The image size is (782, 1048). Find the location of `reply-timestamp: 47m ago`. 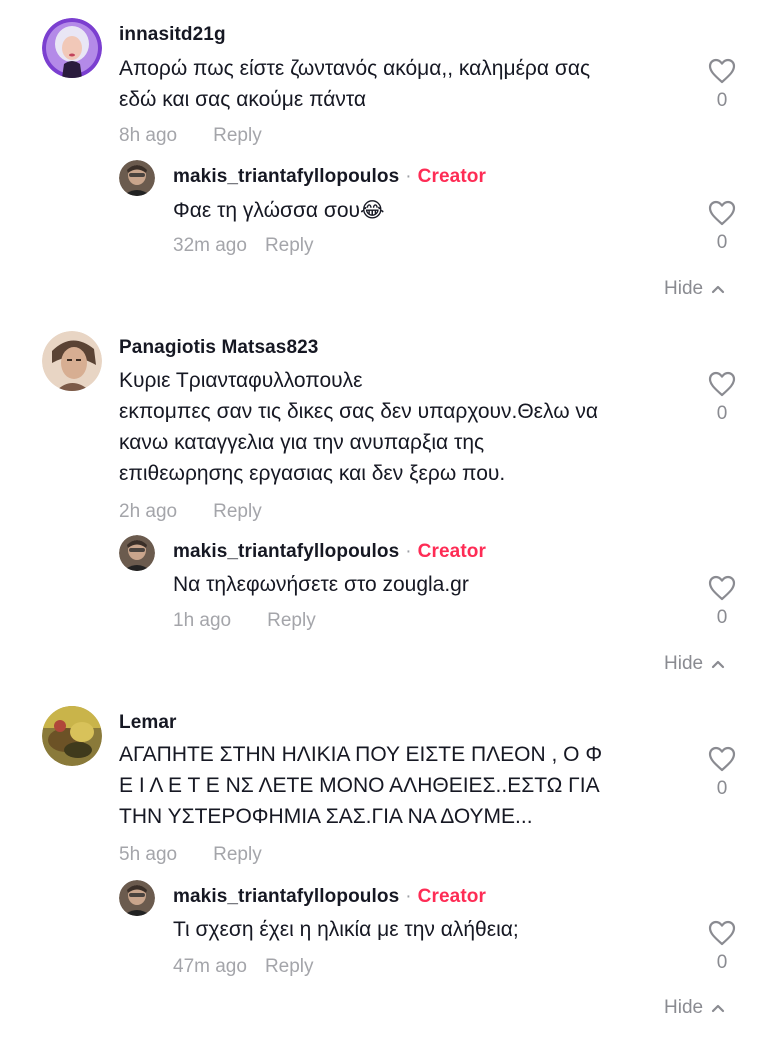

reply-timestamp: 47m ago is located at coordinates (210, 966).